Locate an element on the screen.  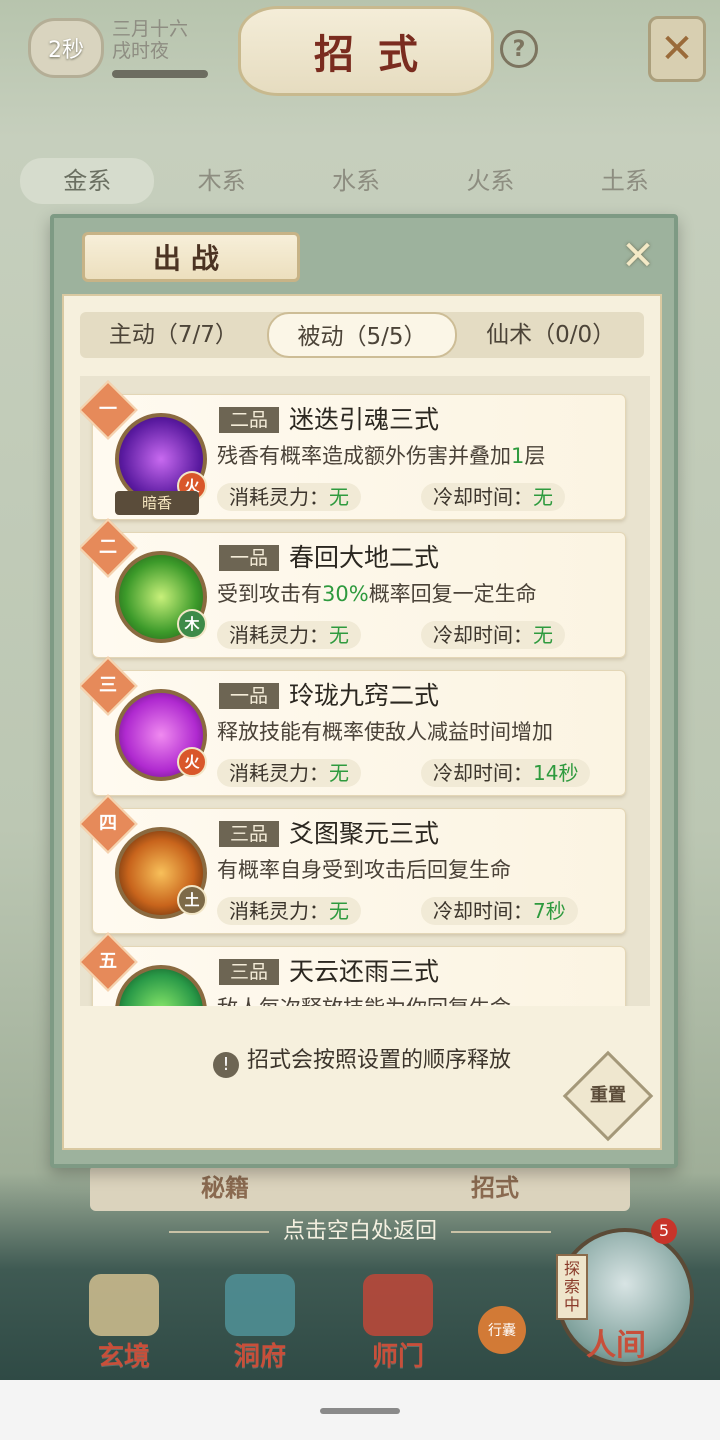
skill-description: 释放技能有概率使敌人减益时间增加 is located at coordinates (385, 732).